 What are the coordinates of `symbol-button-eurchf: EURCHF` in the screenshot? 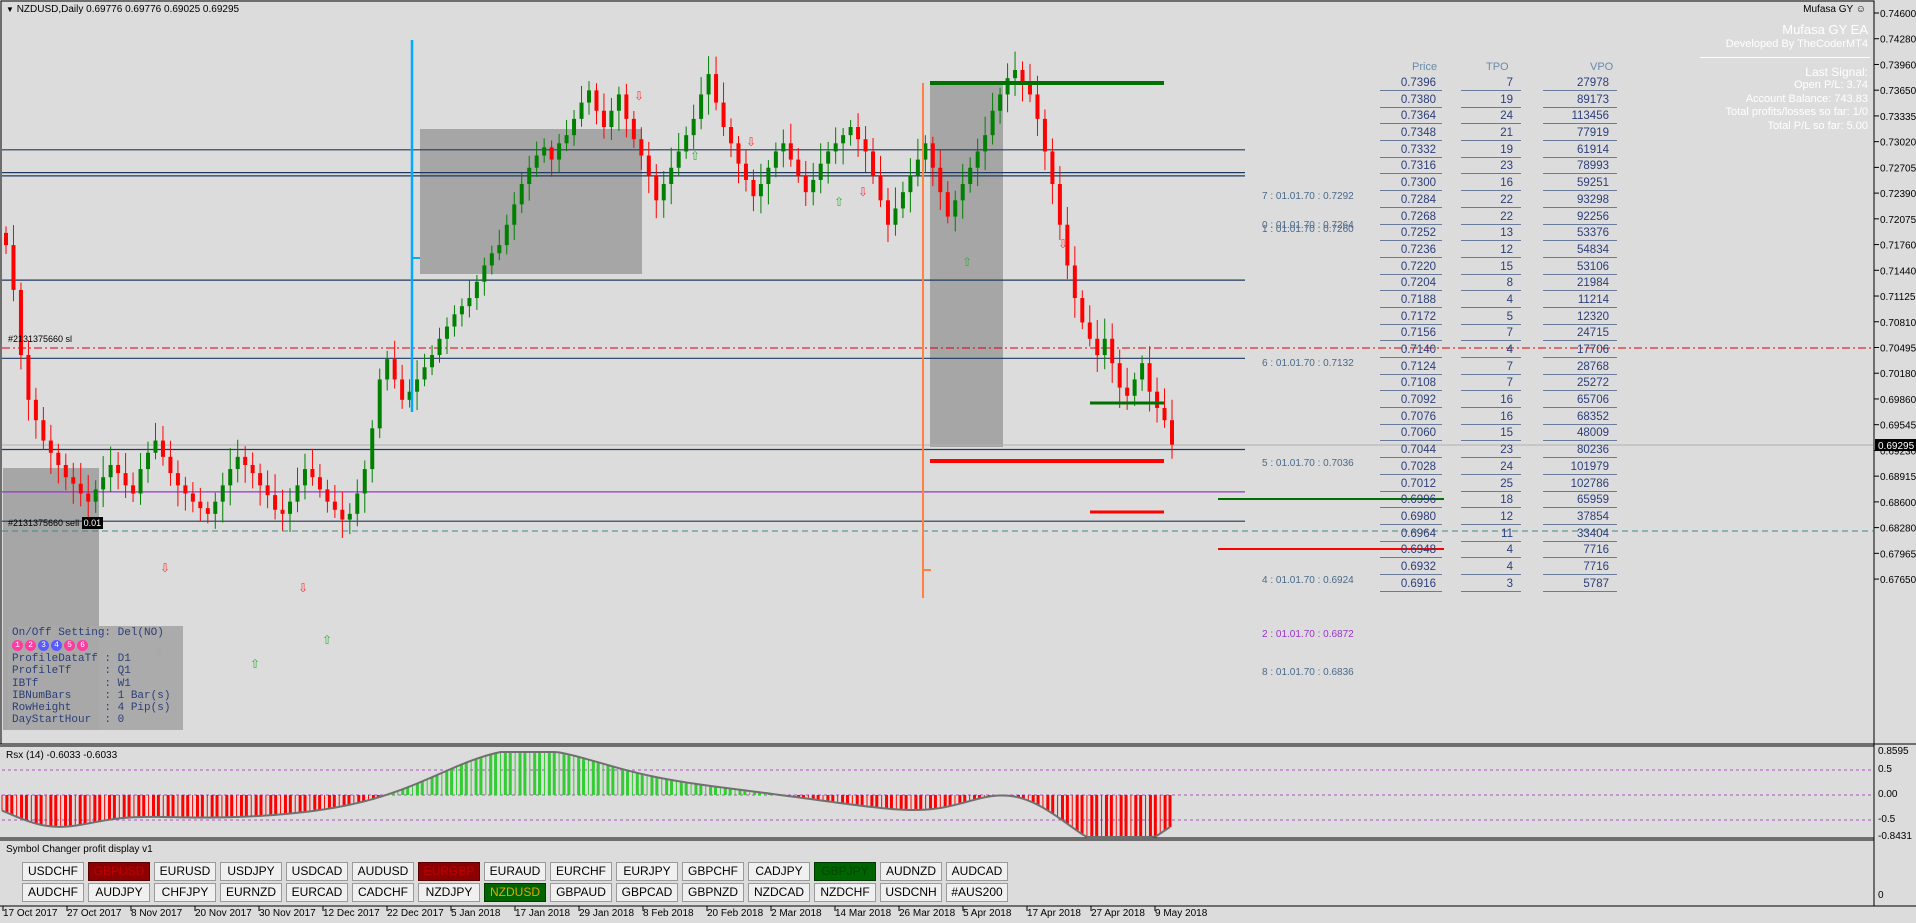 It's located at (581, 871).